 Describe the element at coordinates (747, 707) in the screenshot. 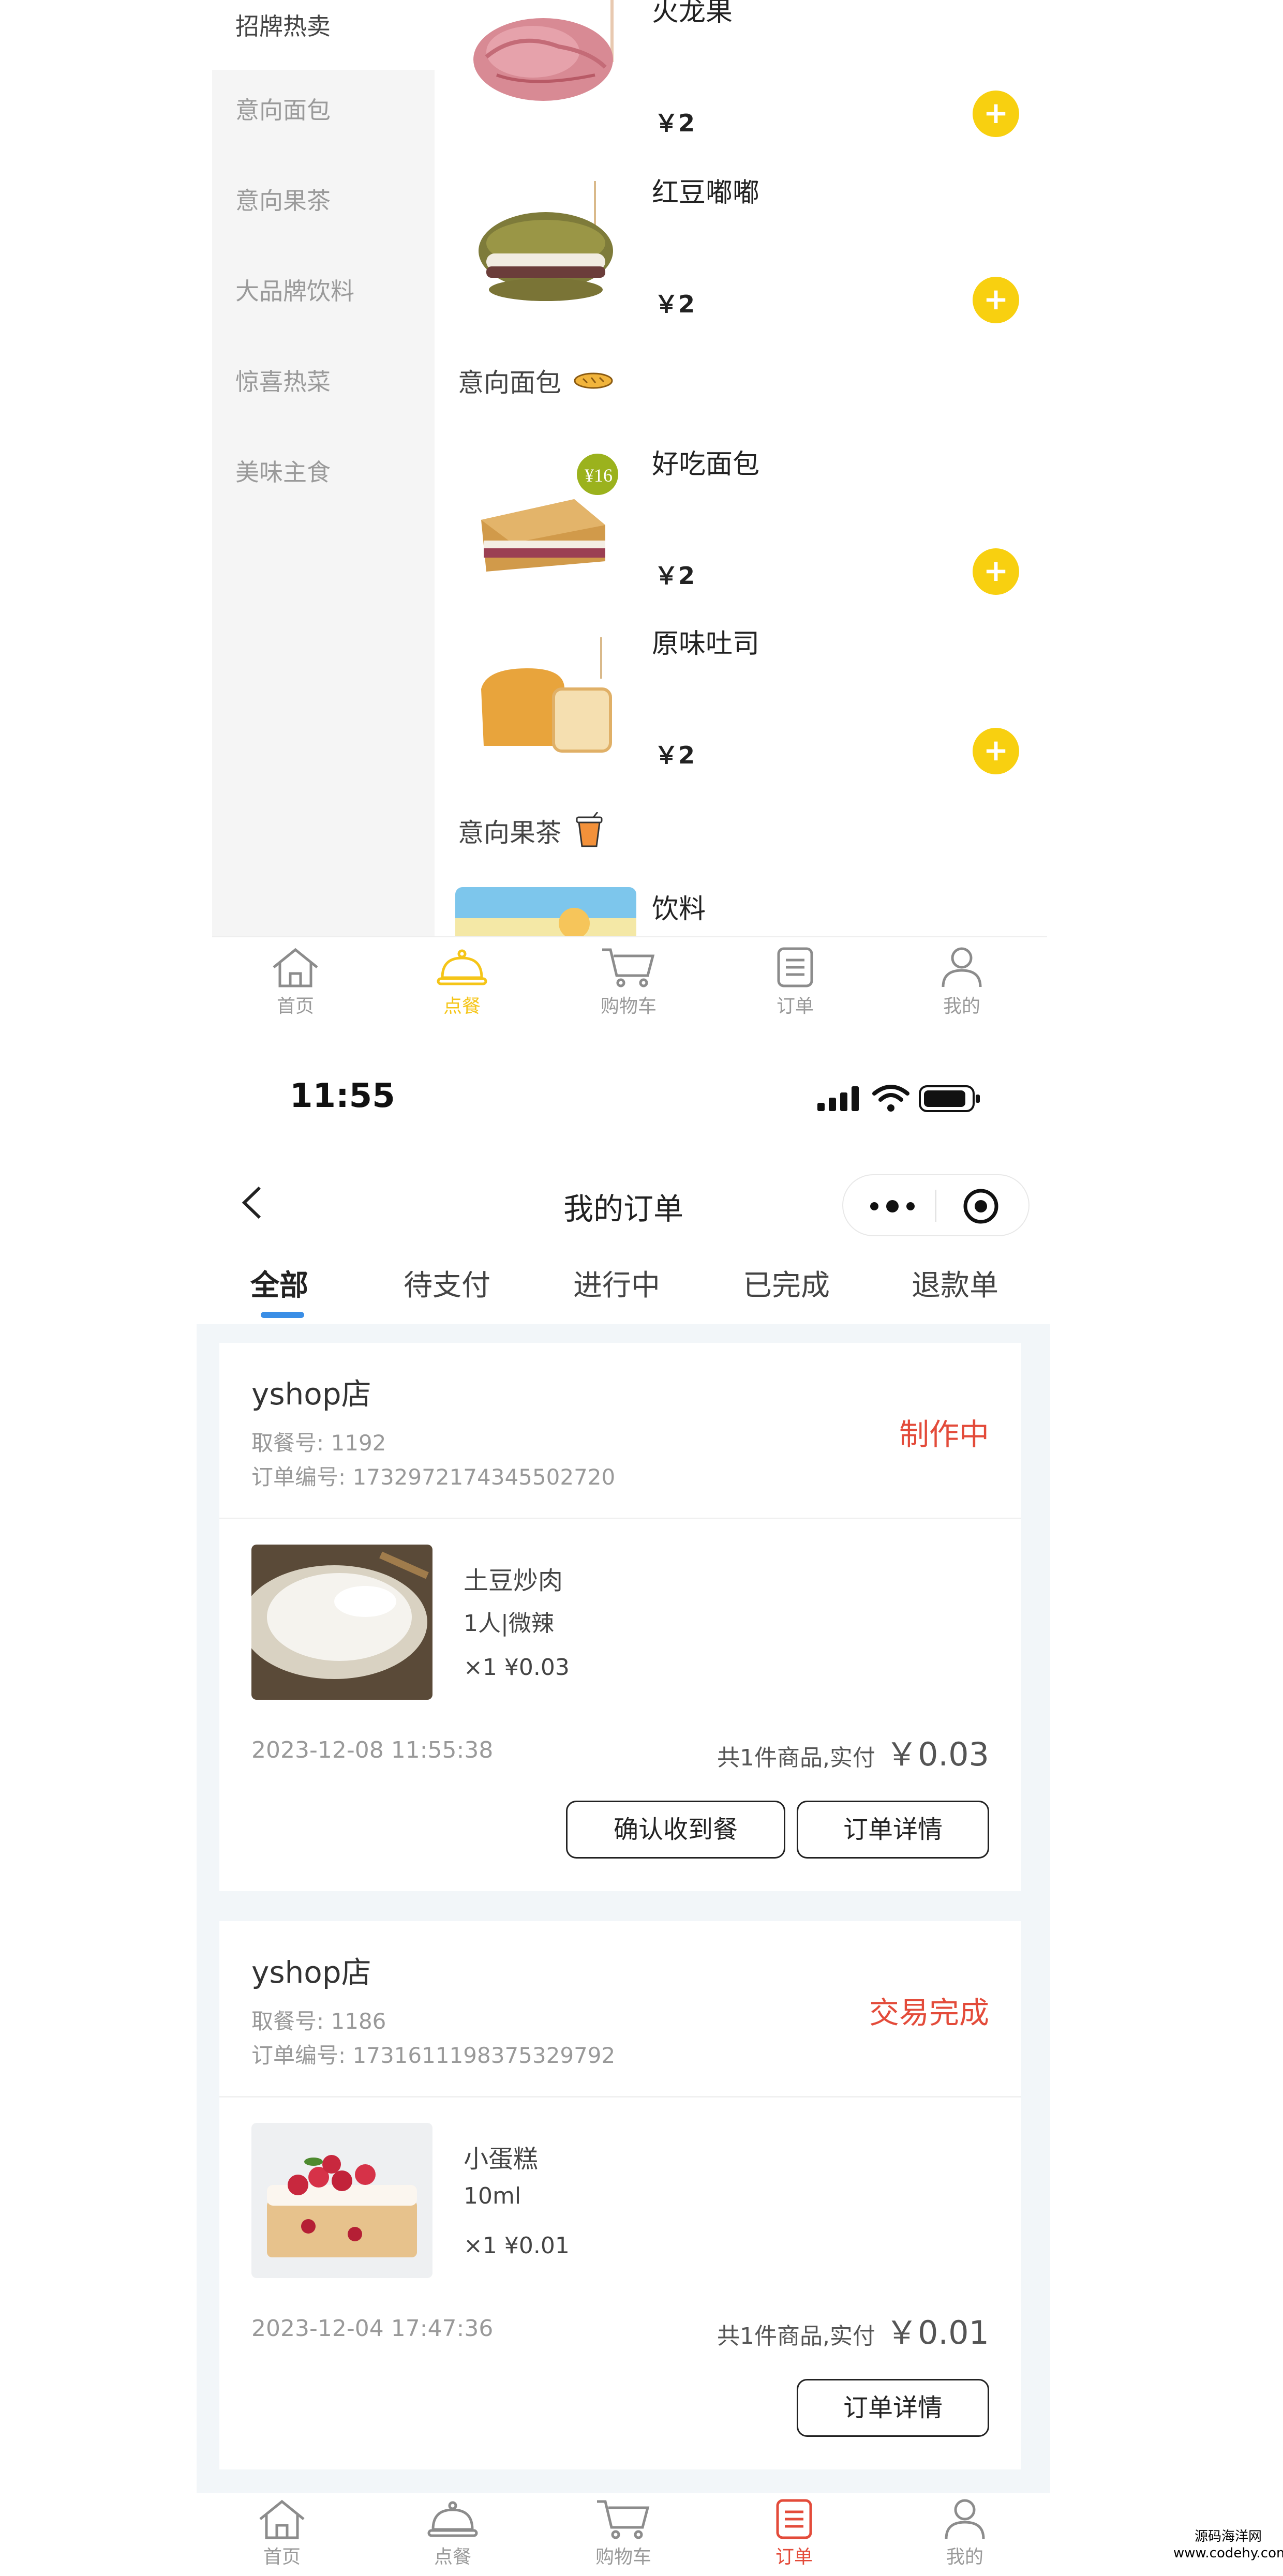

I see `goods-item: 原味吐司 ￥2 +` at that location.